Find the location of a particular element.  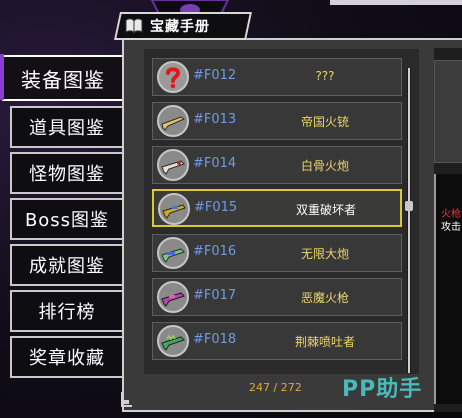

menu-monsters-codex: 怪物图鉴 is located at coordinates (66, 173).